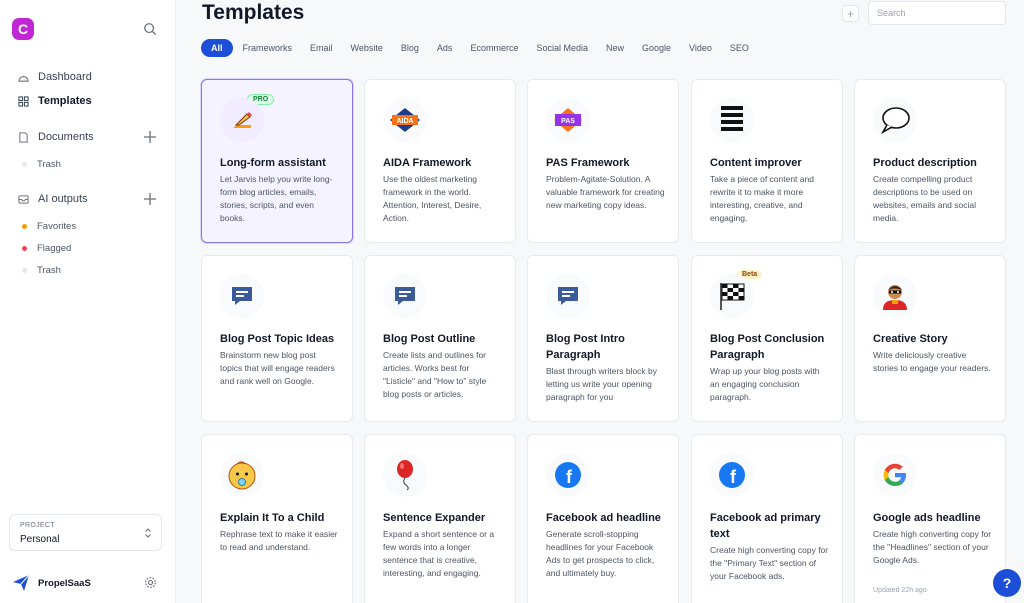 The width and height of the screenshot is (1024, 603). I want to click on card-title: Facebook ad headline, so click(603, 518).